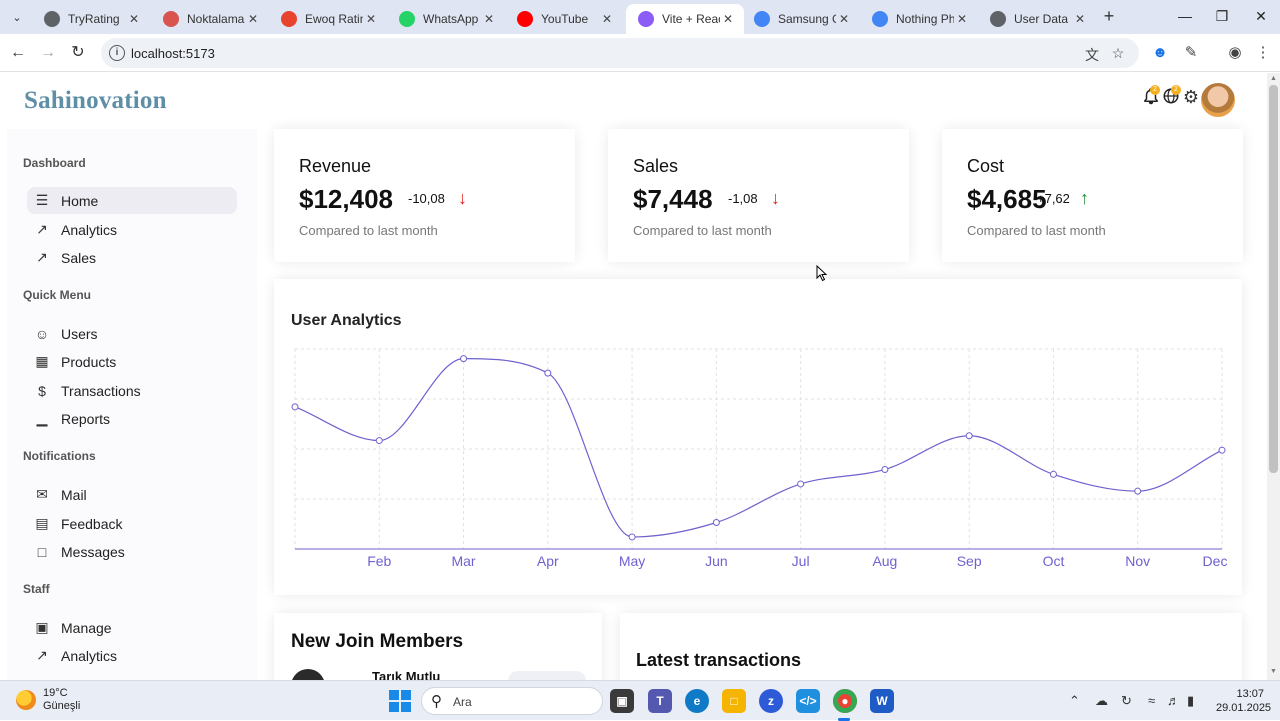 The height and width of the screenshot is (721, 1280). What do you see at coordinates (1273, 78) in the screenshot?
I see `scroll-up-icon: ▲` at bounding box center [1273, 78].